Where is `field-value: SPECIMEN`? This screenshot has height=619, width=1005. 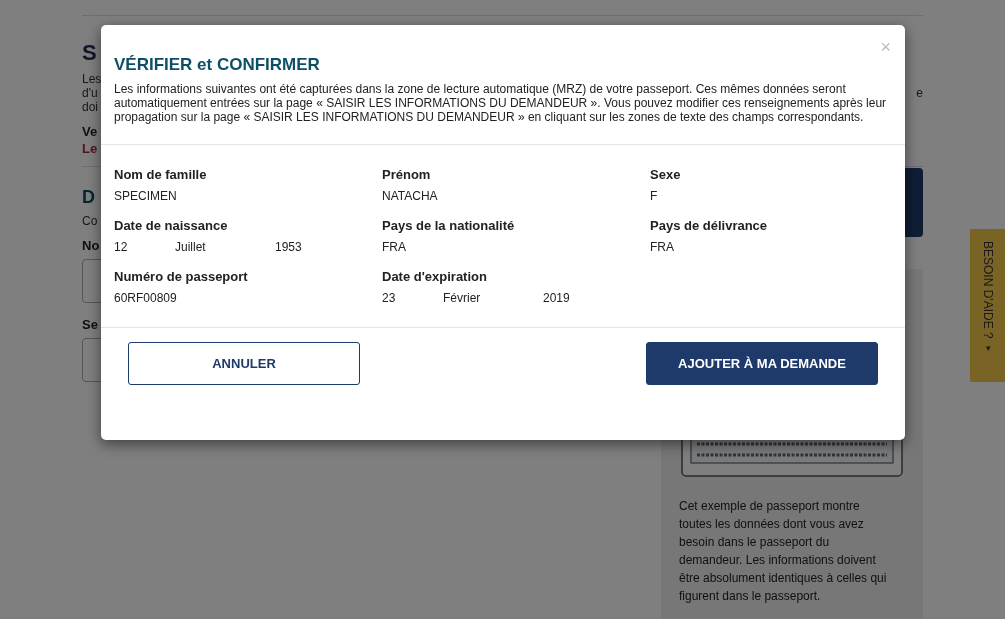
field-value: SPECIMEN is located at coordinates (146, 196).